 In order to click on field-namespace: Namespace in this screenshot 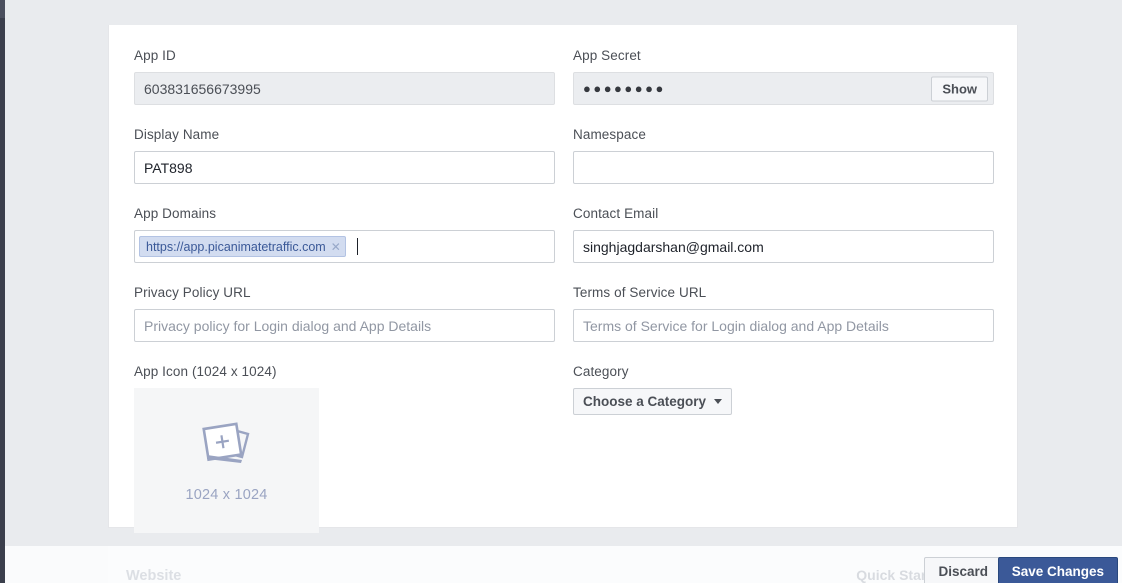, I will do `click(783, 155)`.